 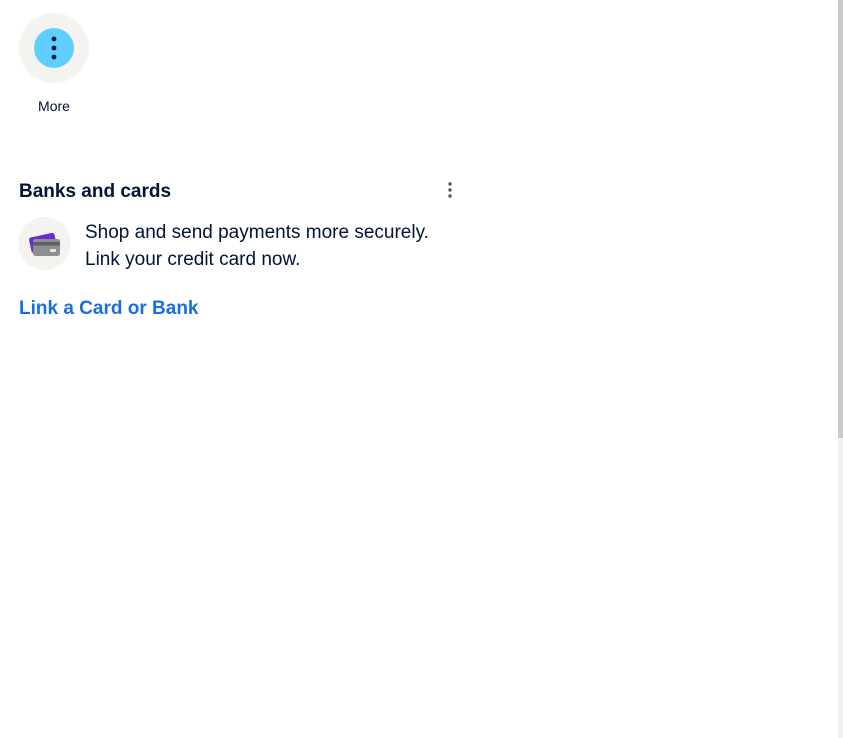 I want to click on section-title: Banks and cards, so click(x=95, y=191).